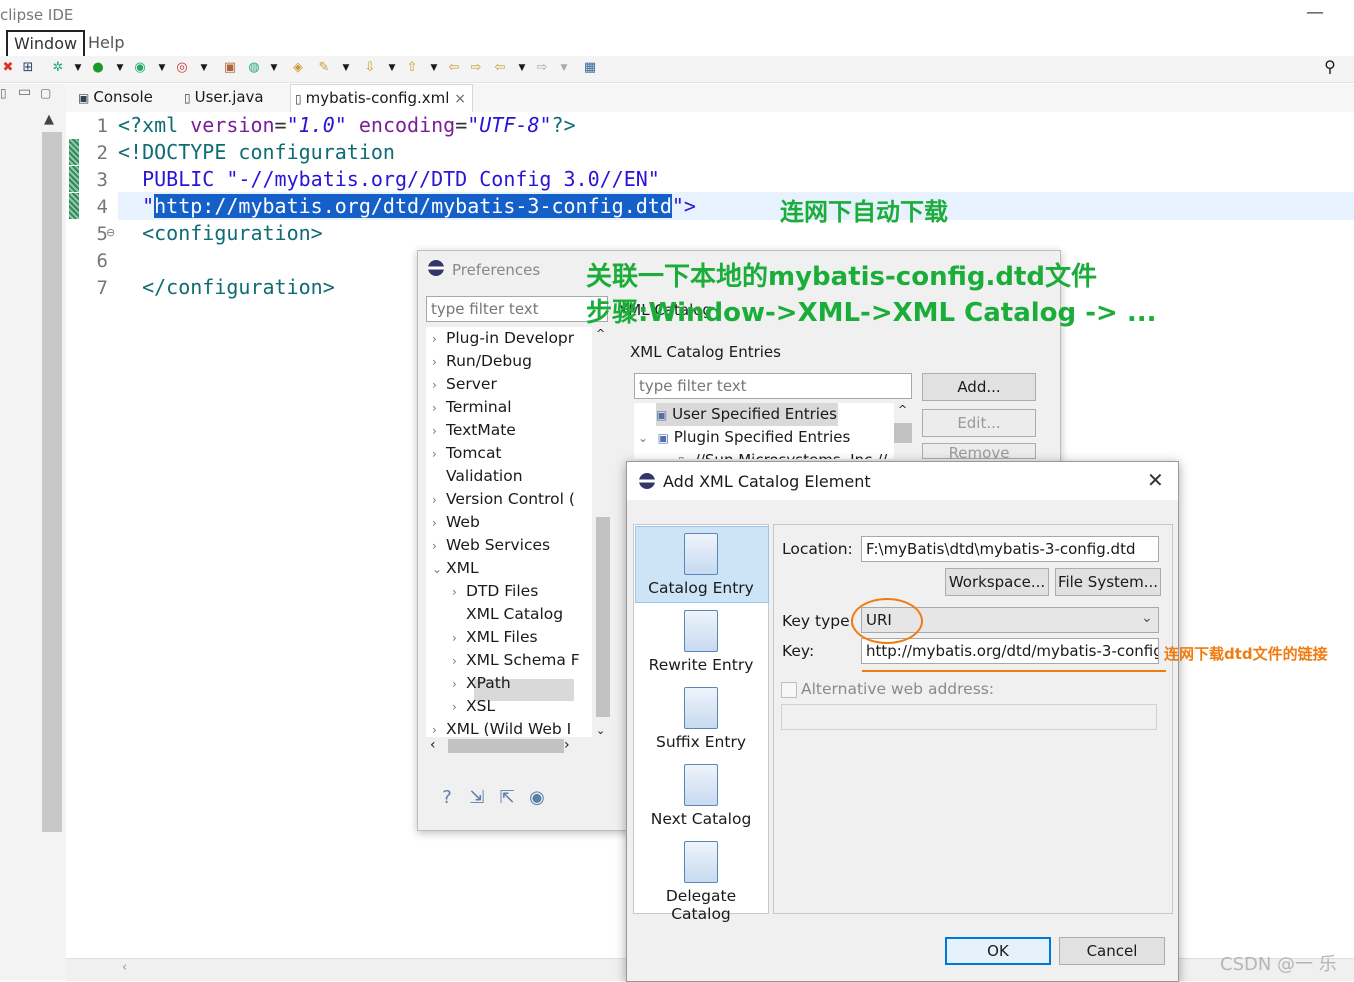 Image resolution: width=1354 pixels, height=982 pixels. Describe the element at coordinates (564, 68) in the screenshot. I see `forward-dropdown-icon: ▼` at that location.